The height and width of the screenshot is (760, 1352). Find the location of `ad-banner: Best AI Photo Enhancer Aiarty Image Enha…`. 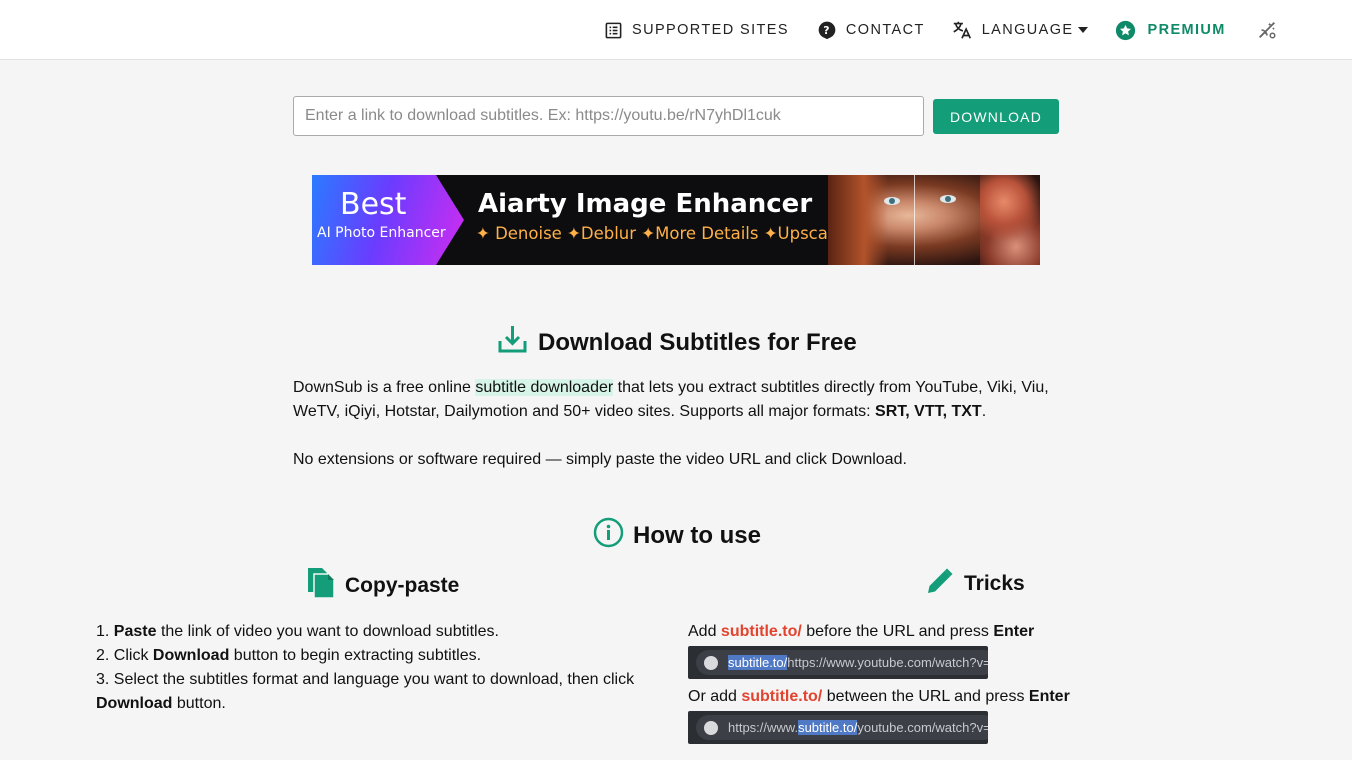

ad-banner: Best AI Photo Enhancer Aiarty Image Enha… is located at coordinates (676, 220).